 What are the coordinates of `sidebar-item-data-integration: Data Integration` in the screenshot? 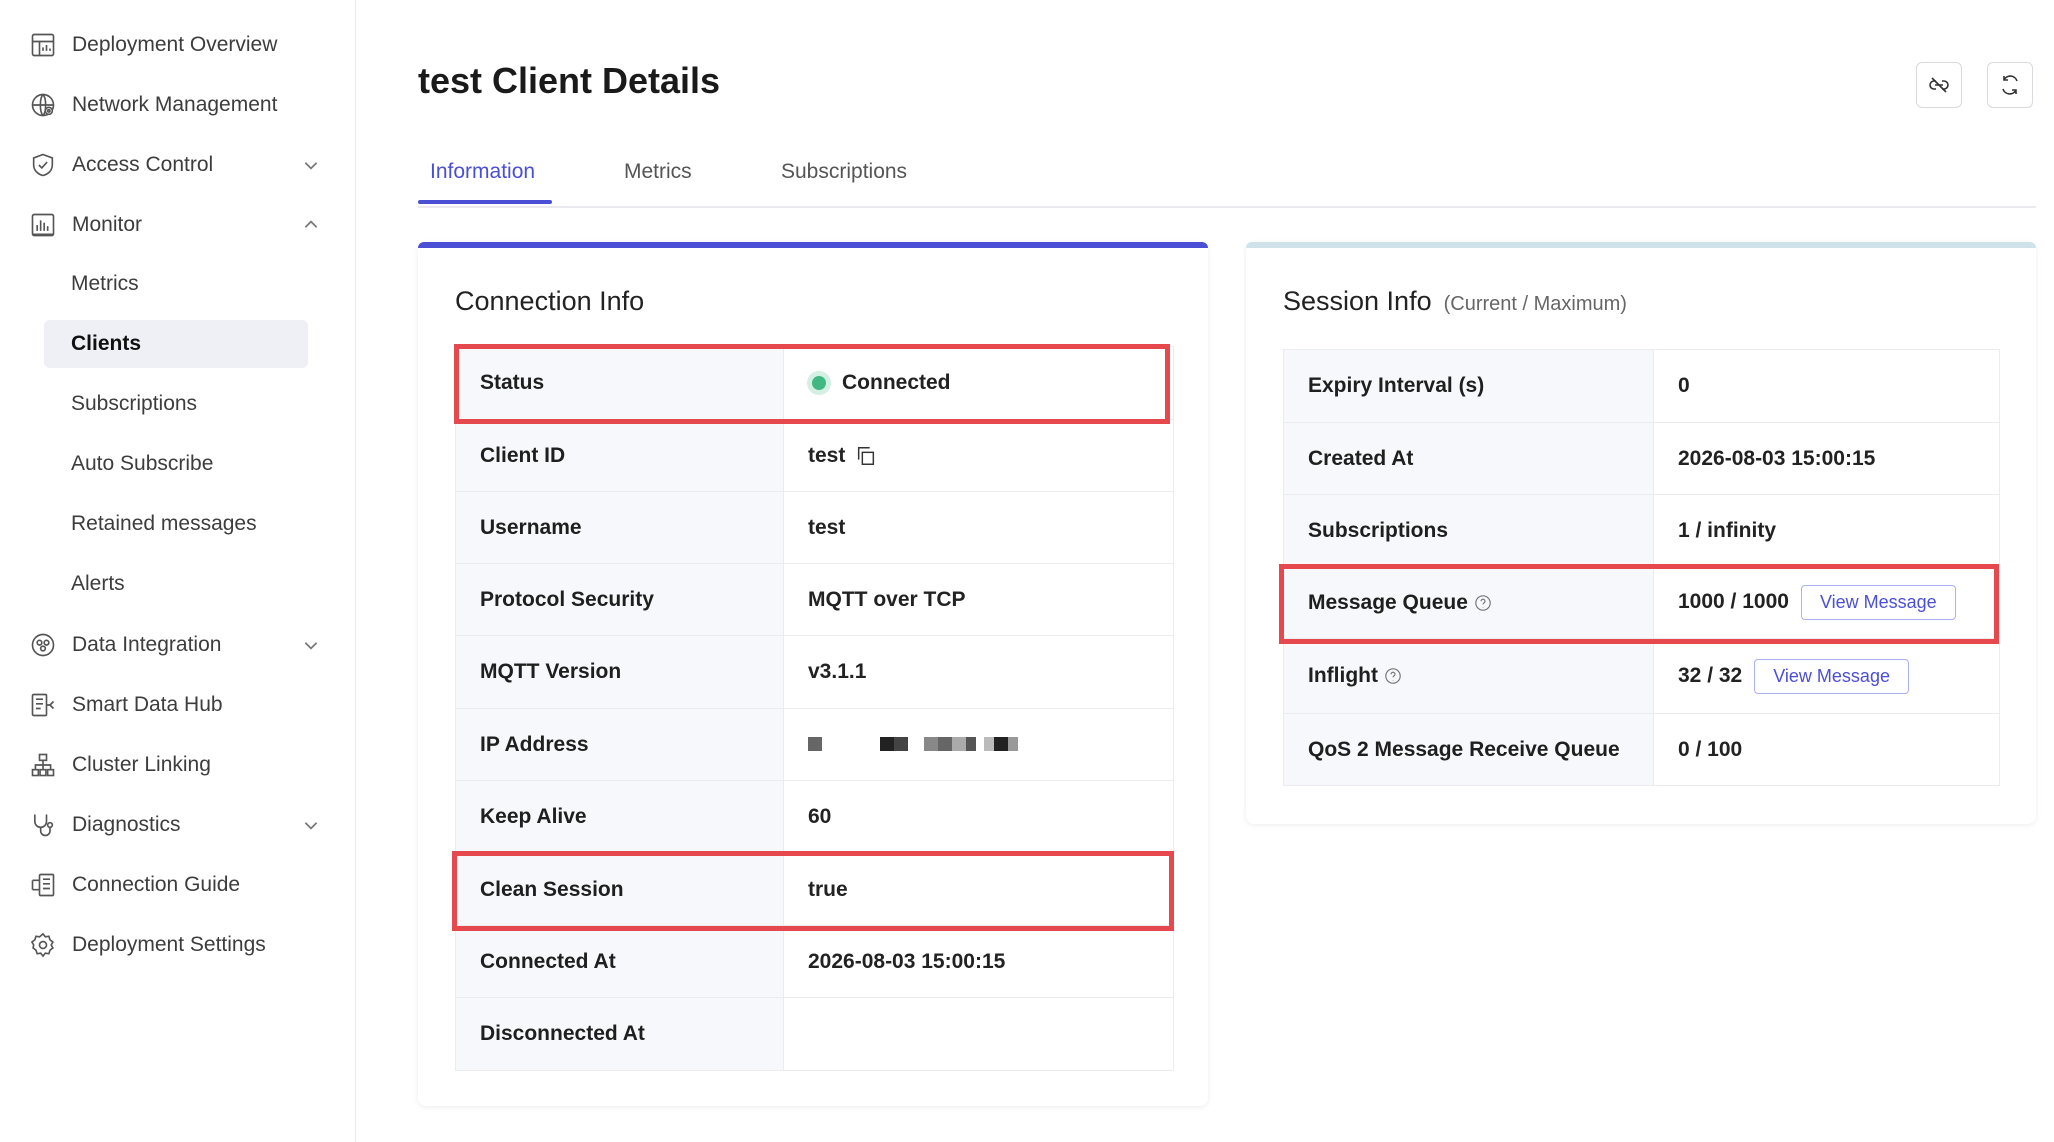 It's located at (174, 645).